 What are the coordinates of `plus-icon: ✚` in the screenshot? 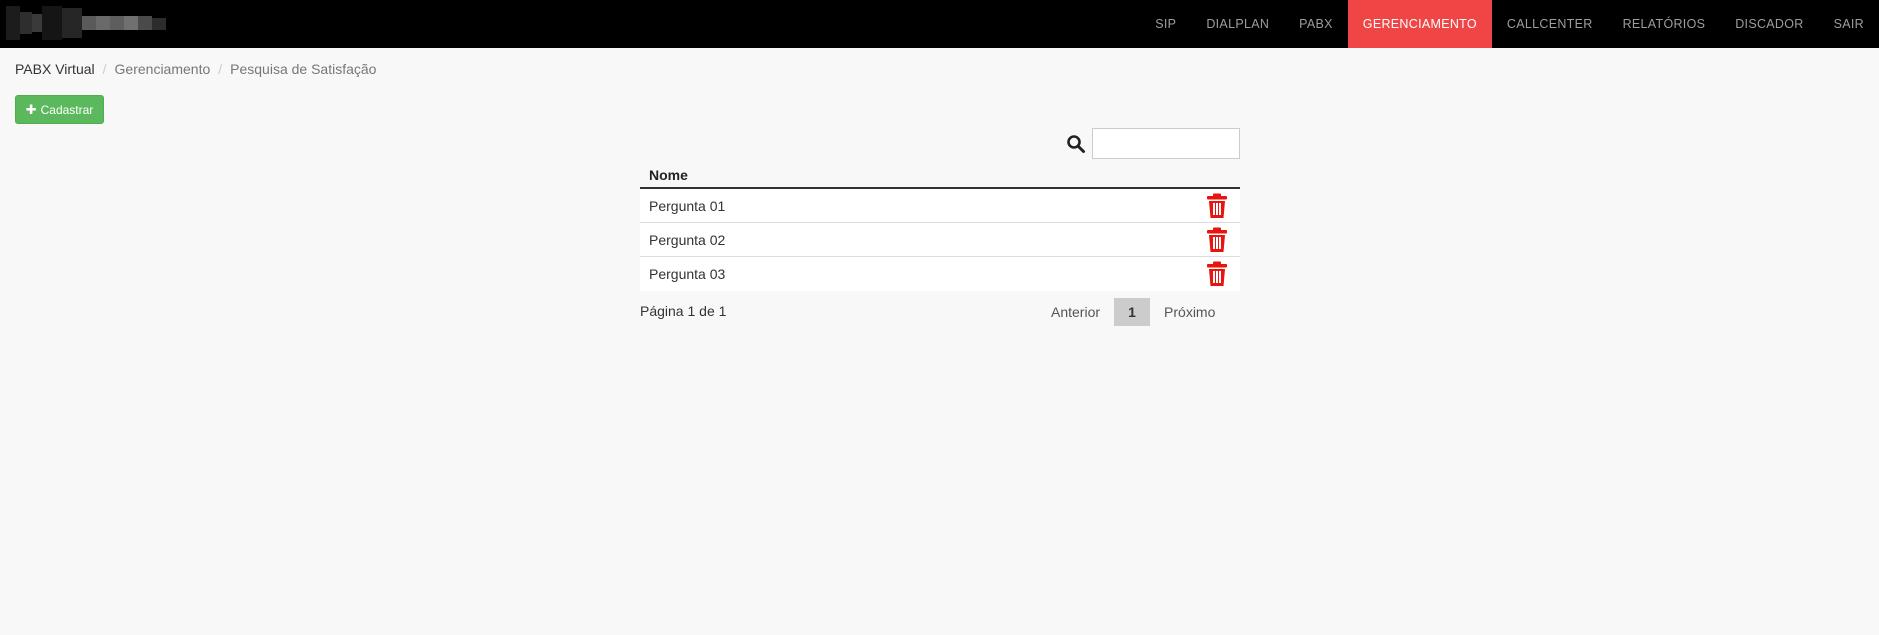 It's located at (31, 109).